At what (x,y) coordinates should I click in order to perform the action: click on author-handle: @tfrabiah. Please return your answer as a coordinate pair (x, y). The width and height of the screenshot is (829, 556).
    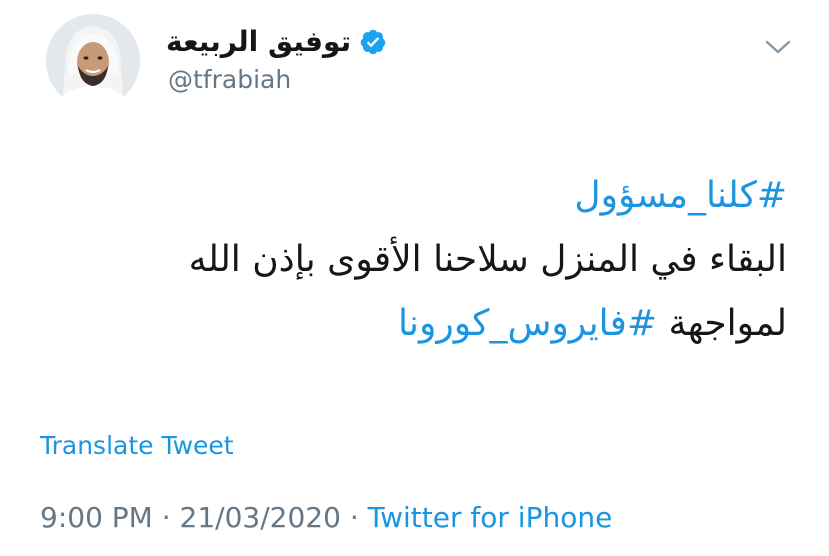
    Looking at the image, I should click on (229, 80).